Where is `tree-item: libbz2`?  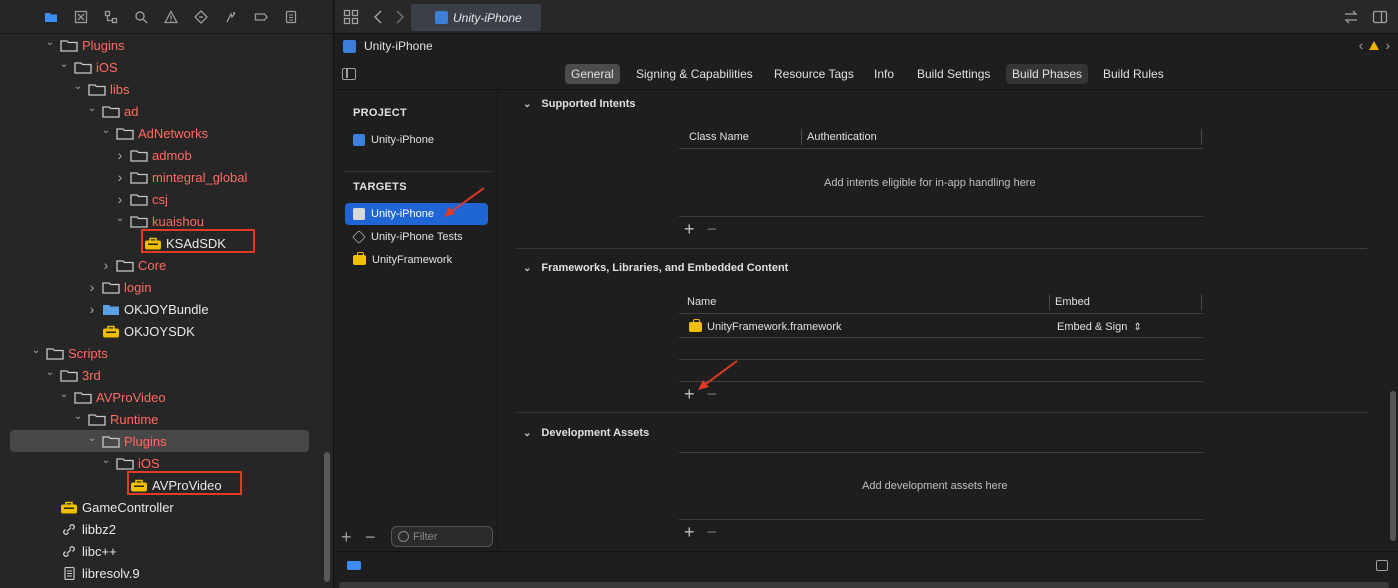
tree-item: libbz2 is located at coordinates (160, 529).